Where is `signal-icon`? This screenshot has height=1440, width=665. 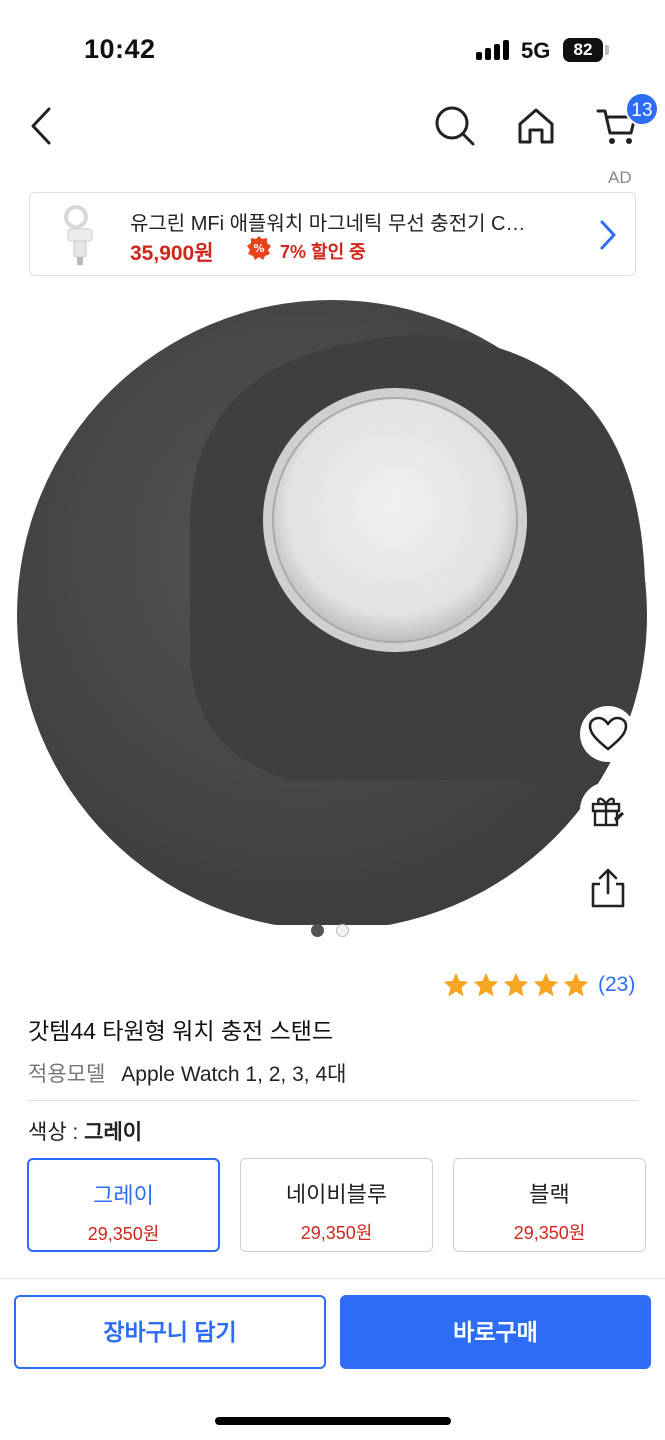
signal-icon is located at coordinates (493, 50).